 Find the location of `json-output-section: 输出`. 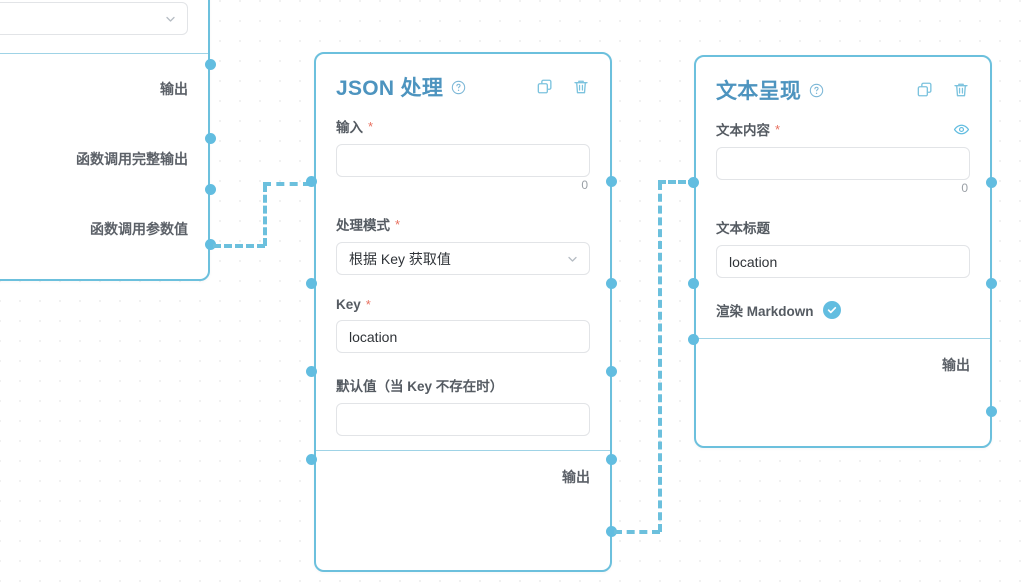

json-output-section: 输出 is located at coordinates (463, 477).